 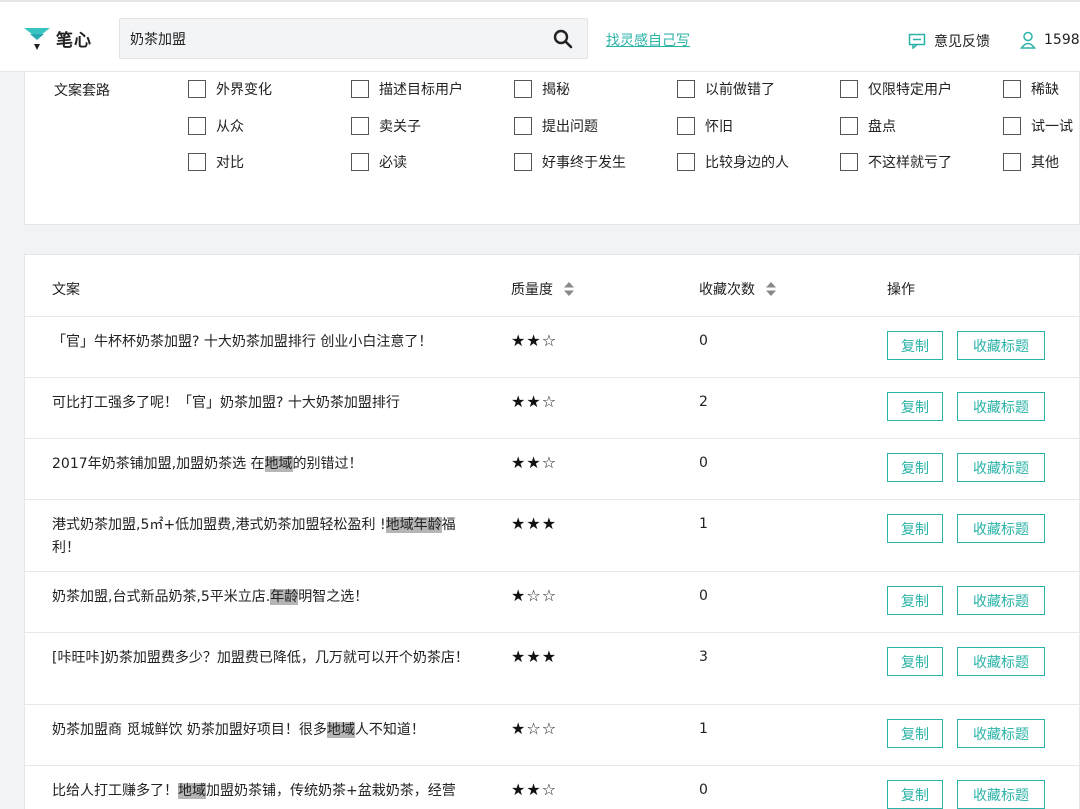 I want to click on copy-text-segment: 可比打工强多了呢！「官」奶茶加盟? 十大奶茶加盟排行, so click(x=226, y=403).